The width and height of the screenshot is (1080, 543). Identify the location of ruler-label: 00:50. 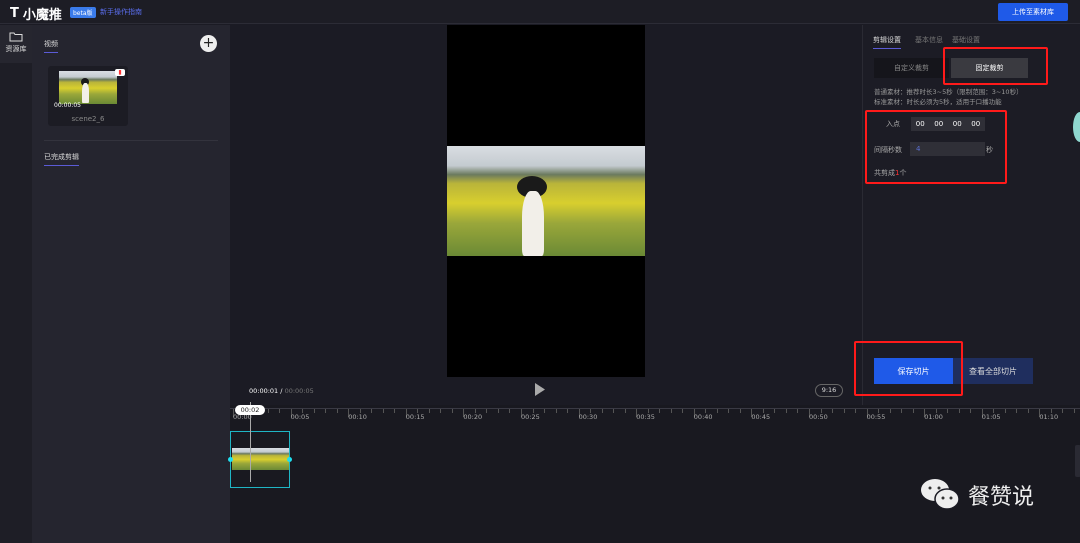
(818, 417).